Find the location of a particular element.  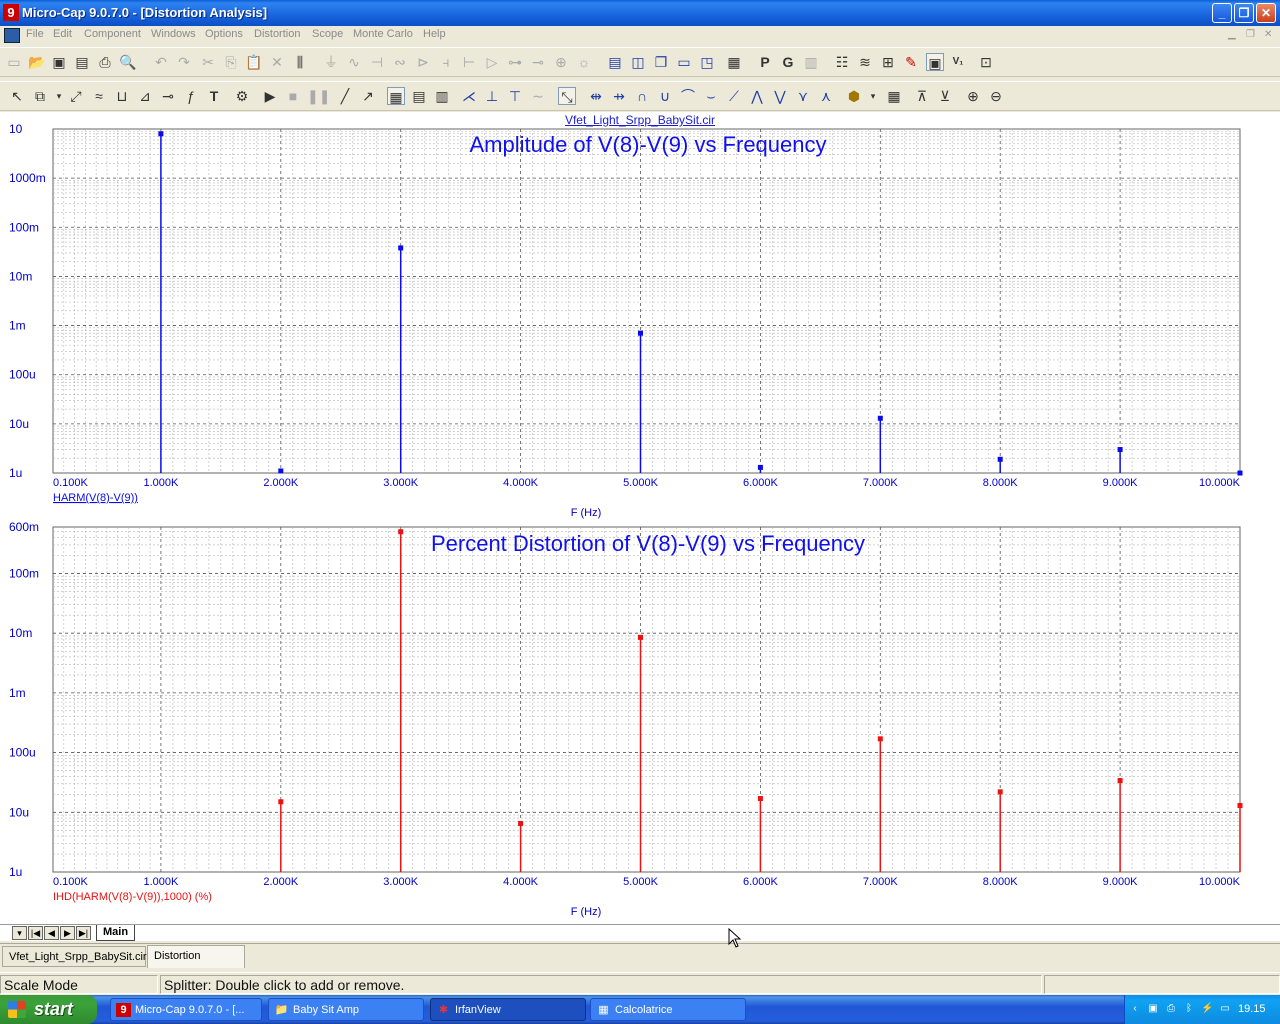

split-vertical-icon: ◫ is located at coordinates (638, 62).